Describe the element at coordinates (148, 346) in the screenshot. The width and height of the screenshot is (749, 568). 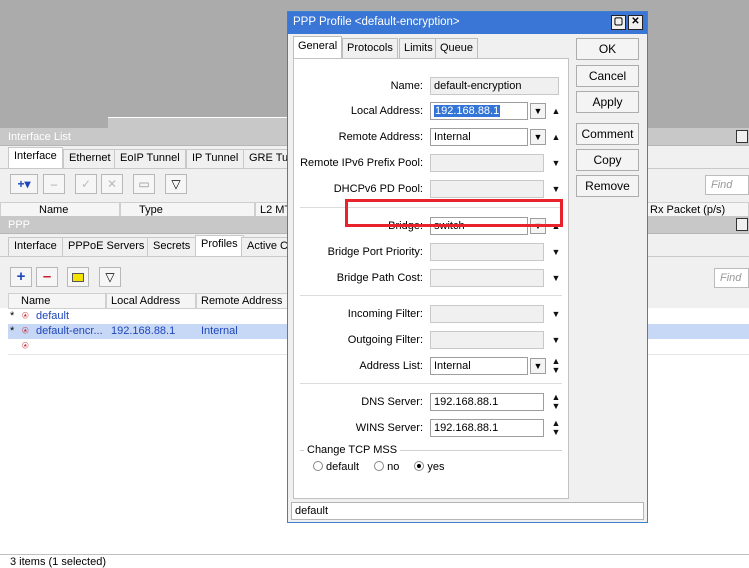
I see `table-row: ⍟` at that location.